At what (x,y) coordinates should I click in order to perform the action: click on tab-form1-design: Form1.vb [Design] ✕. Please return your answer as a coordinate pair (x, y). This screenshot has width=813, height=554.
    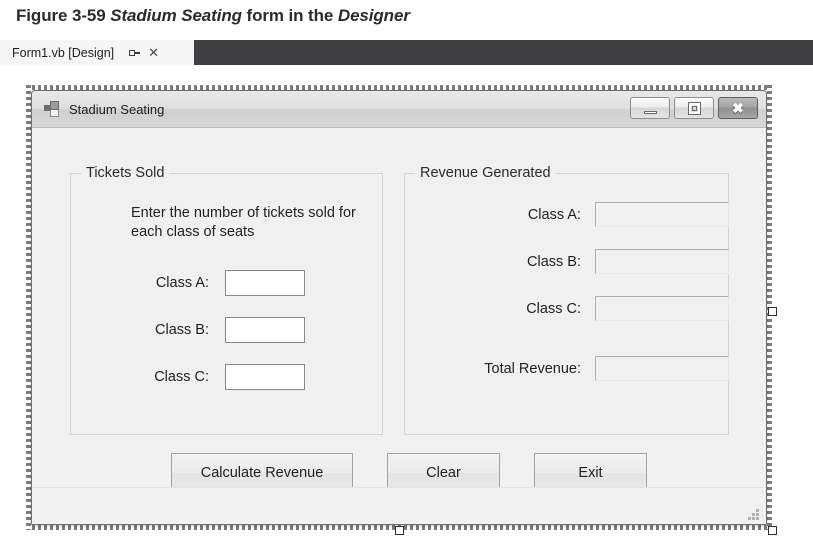
    Looking at the image, I should click on (97, 52).